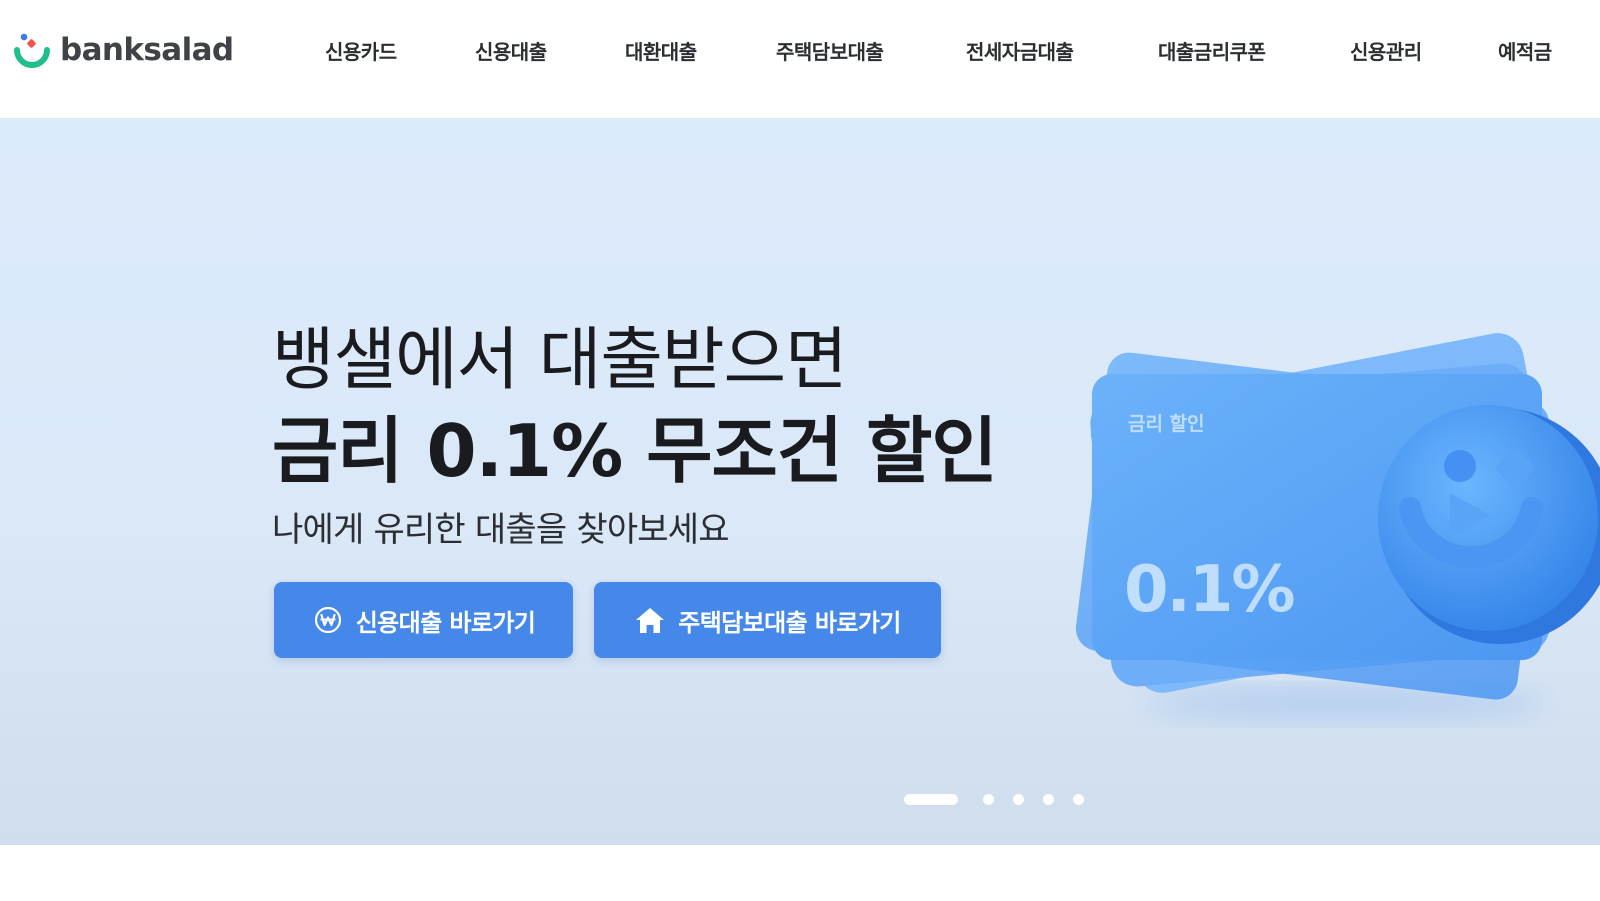 This screenshot has height=901, width=1600. I want to click on banksalad-logo-icon, so click(32, 50).